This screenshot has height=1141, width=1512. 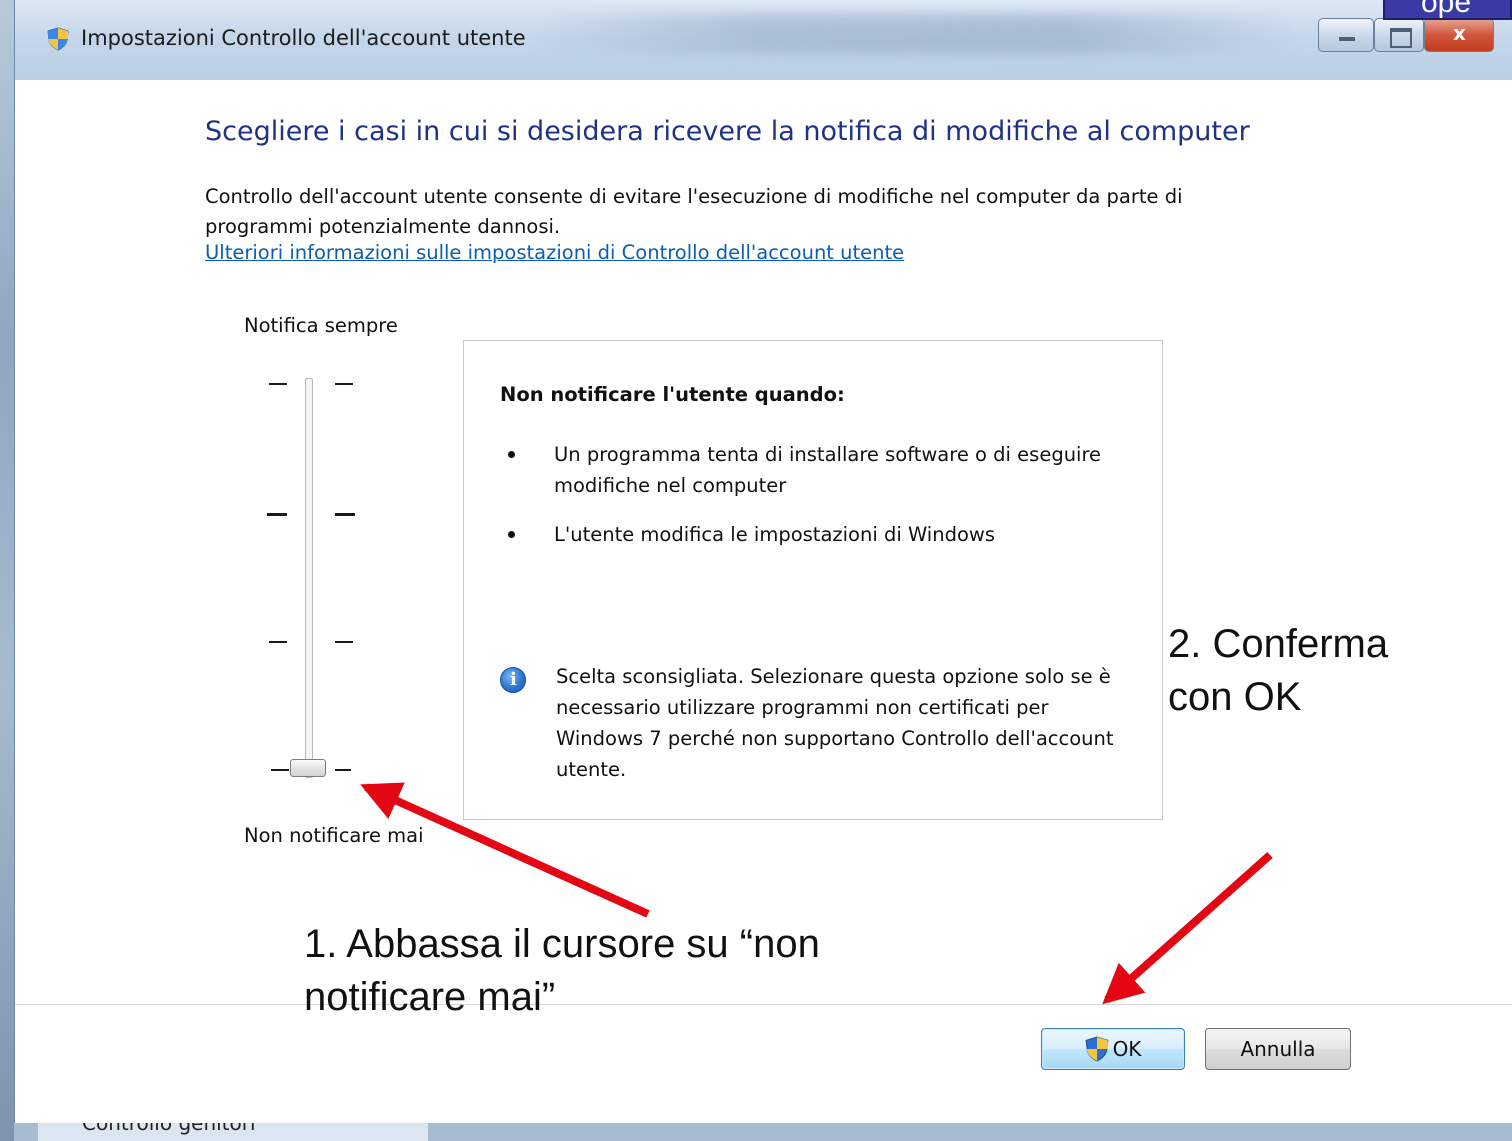 What do you see at coordinates (334, 835) in the screenshot?
I see `slider-label-bottom: Non notificare mai` at bounding box center [334, 835].